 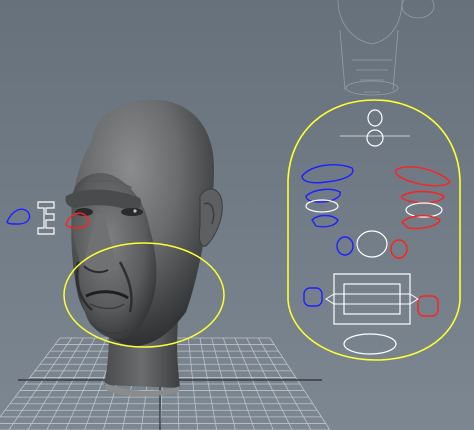 I want to click on eye-highlight, so click(x=135, y=211).